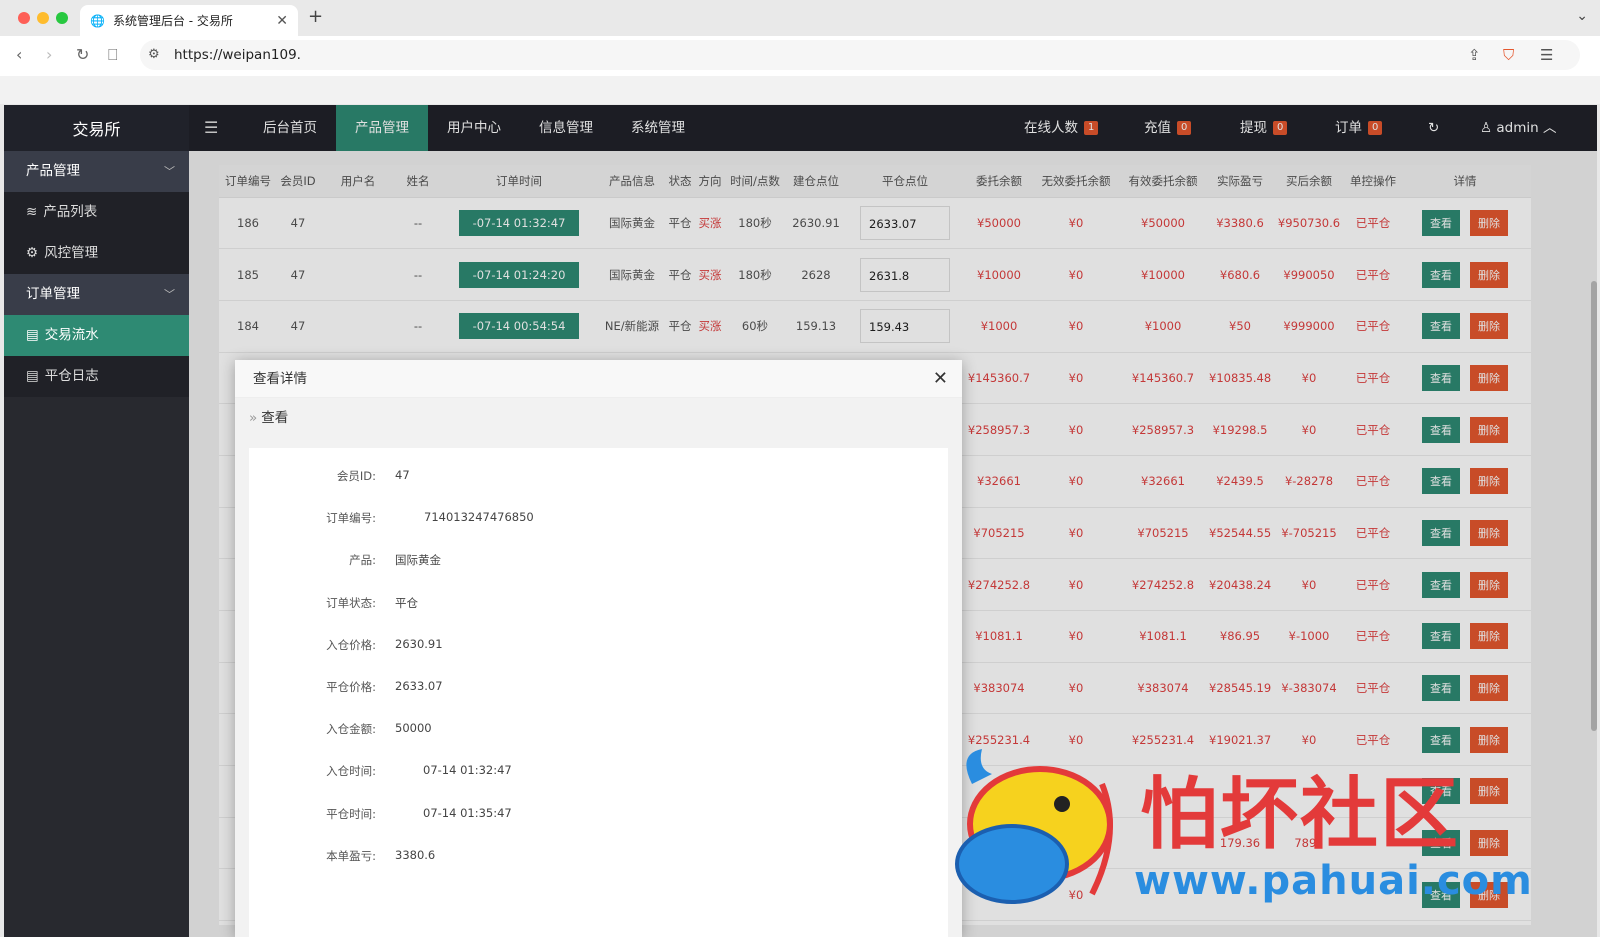  What do you see at coordinates (282, 21) in the screenshot?
I see `close-tab-icon: ✕` at bounding box center [282, 21].